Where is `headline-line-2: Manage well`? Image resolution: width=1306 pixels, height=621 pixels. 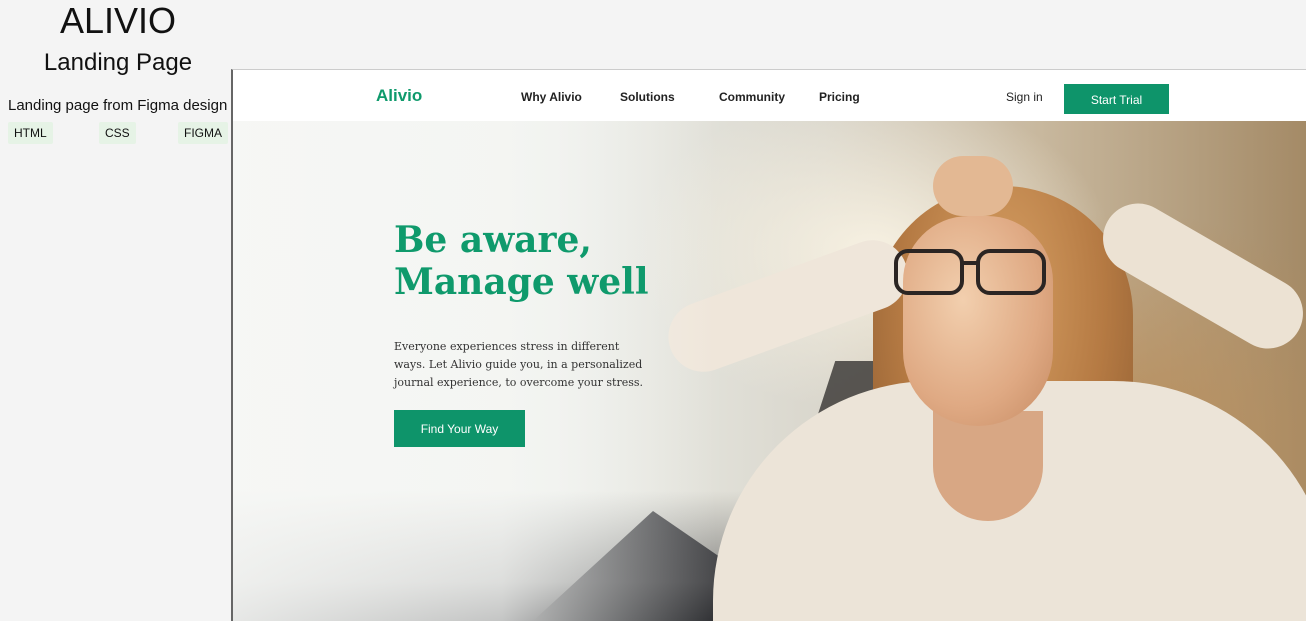 headline-line-2: Manage well is located at coordinates (521, 282).